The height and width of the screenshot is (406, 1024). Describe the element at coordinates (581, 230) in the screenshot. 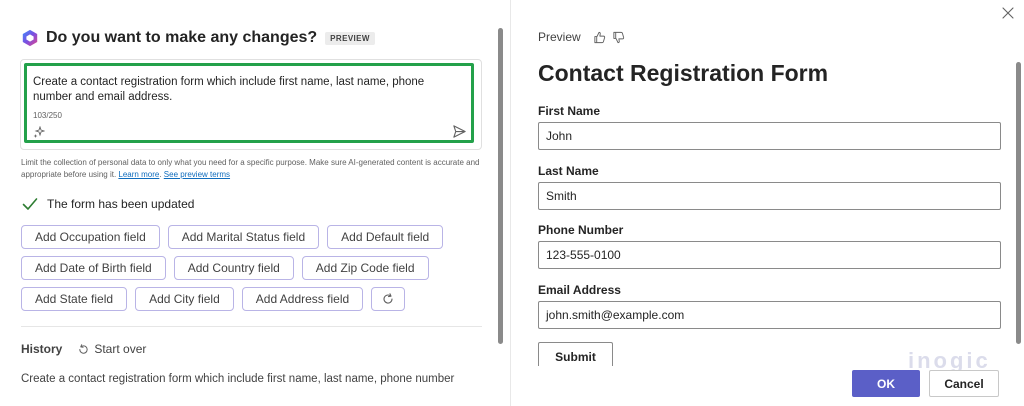

I see `phone-number-label: Phone Number` at that location.